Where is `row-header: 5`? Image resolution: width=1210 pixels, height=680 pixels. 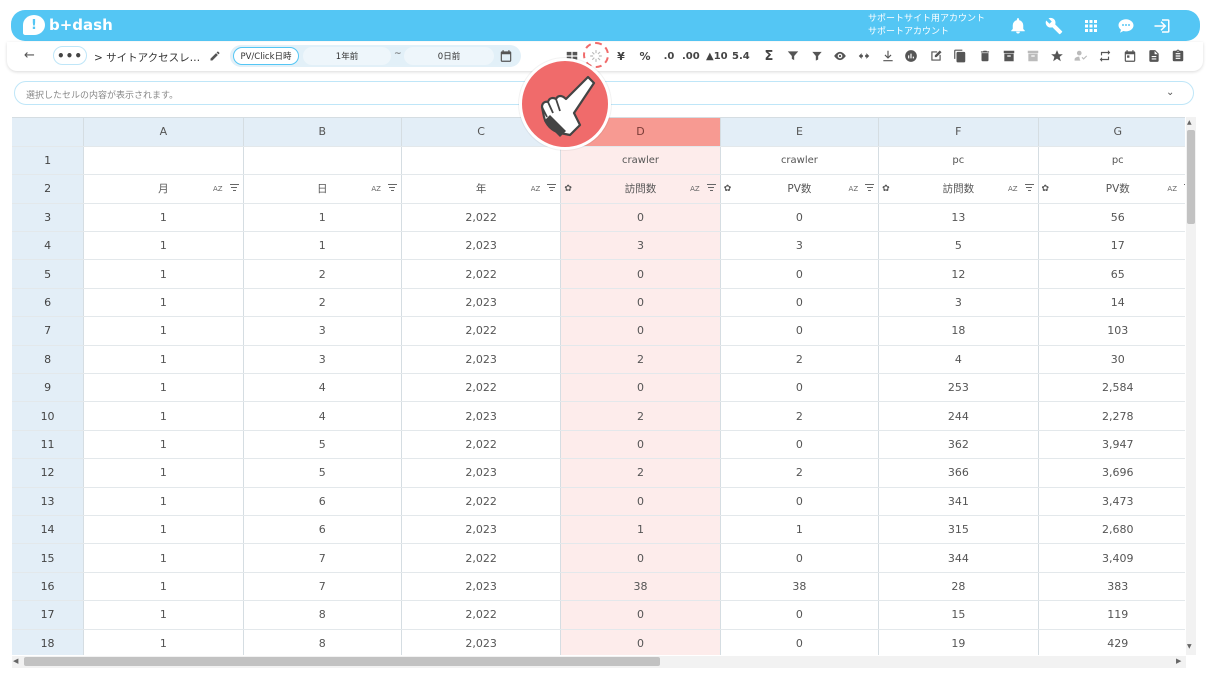 row-header: 5 is located at coordinates (48, 274).